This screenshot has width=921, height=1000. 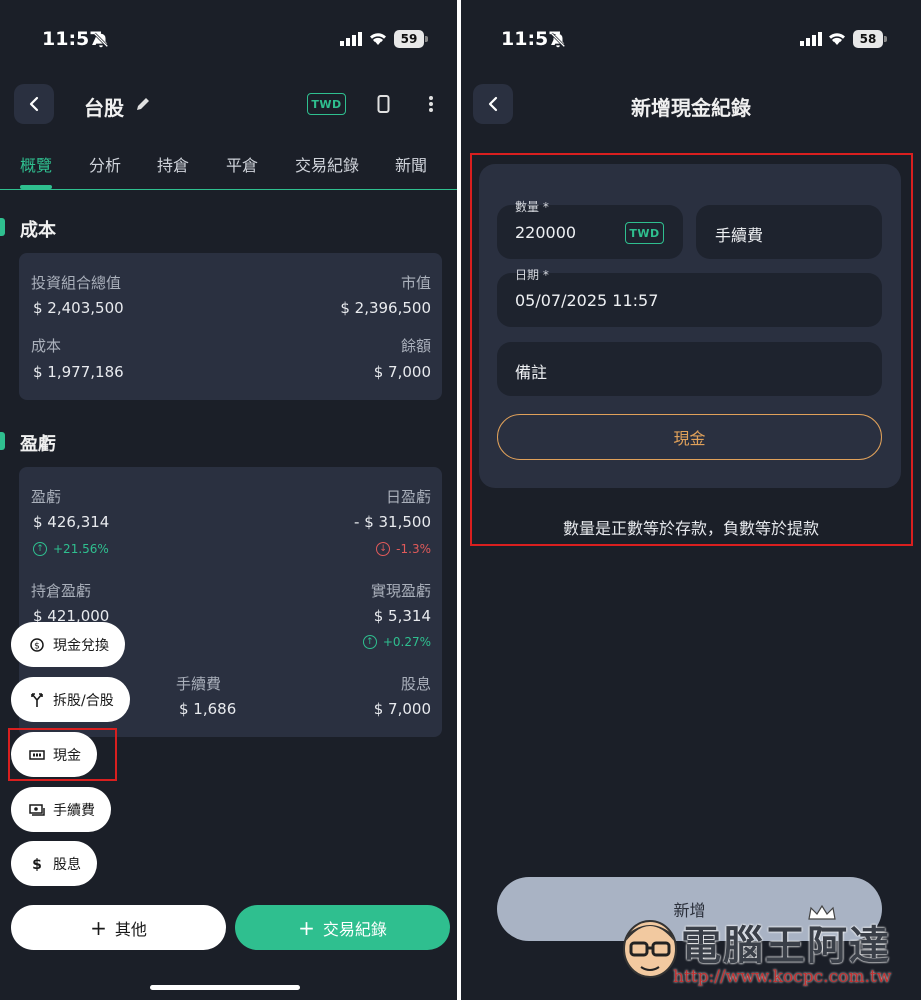 What do you see at coordinates (689, 437) in the screenshot?
I see `cash-type-button: 現金` at bounding box center [689, 437].